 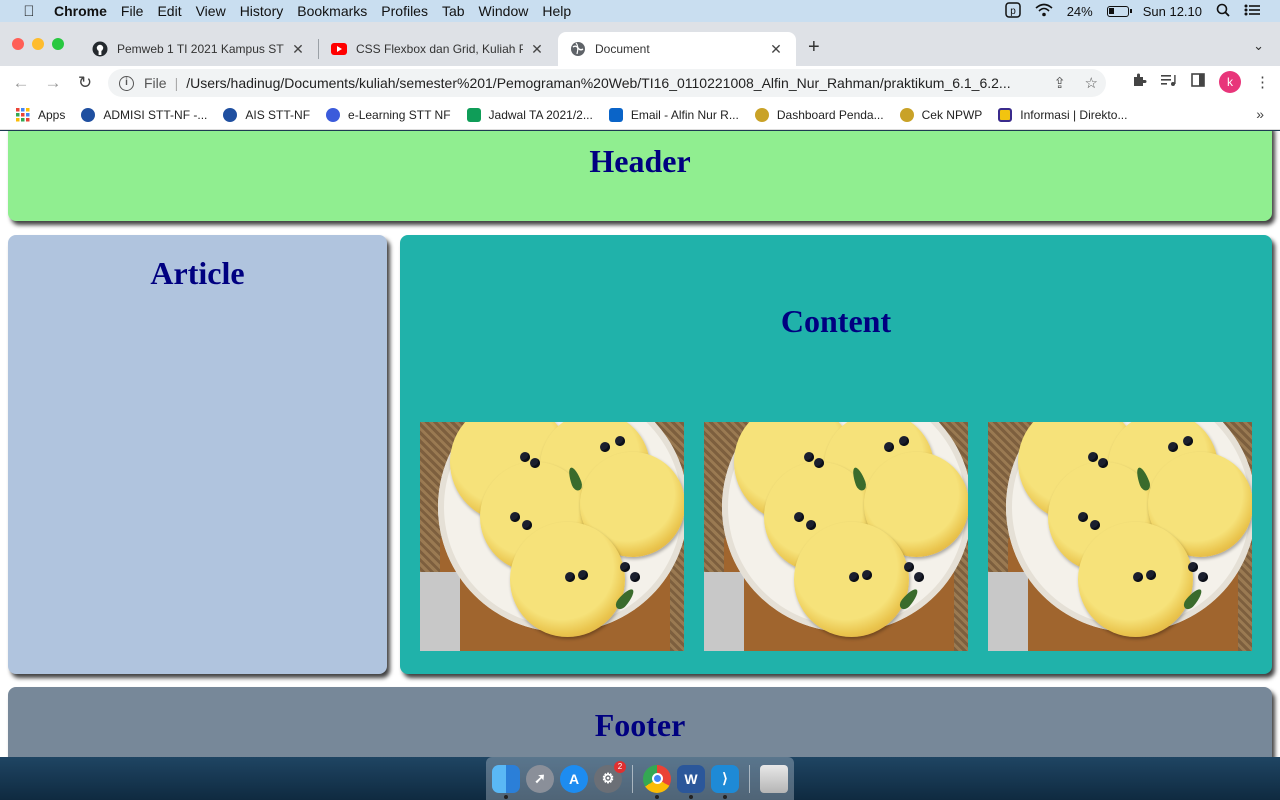 What do you see at coordinates (169, 11) in the screenshot?
I see `menu-edit: Edit` at bounding box center [169, 11].